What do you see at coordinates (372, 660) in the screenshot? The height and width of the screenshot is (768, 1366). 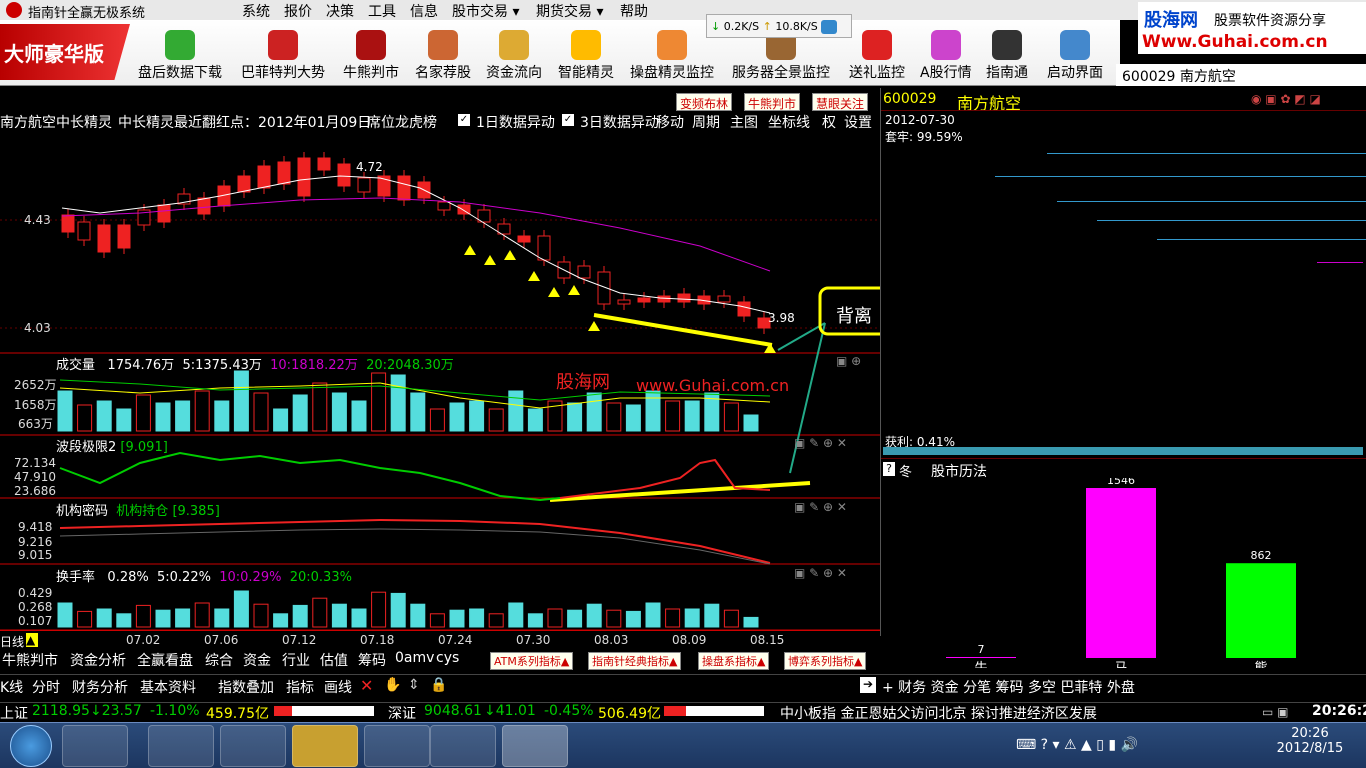 I see `tab-chips: 筹码` at bounding box center [372, 660].